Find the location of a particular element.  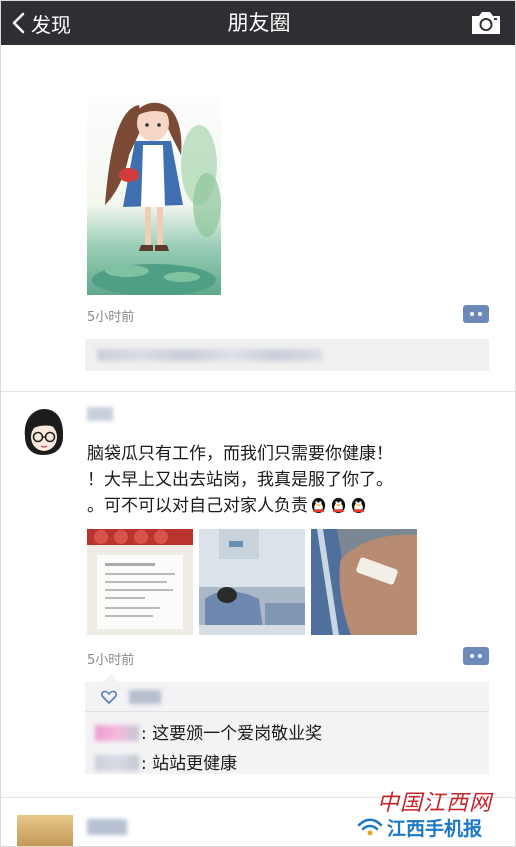

camera-icon is located at coordinates (486, 23).